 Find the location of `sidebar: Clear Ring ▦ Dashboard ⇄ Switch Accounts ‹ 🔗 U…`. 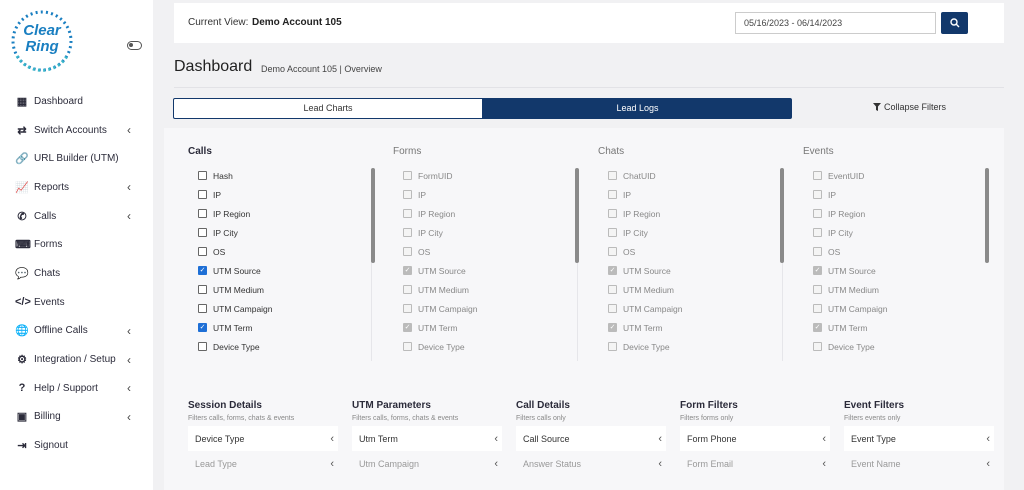

sidebar: Clear Ring ▦ Dashboard ⇄ Switch Accounts ‹ 🔗 U… is located at coordinates (76, 245).